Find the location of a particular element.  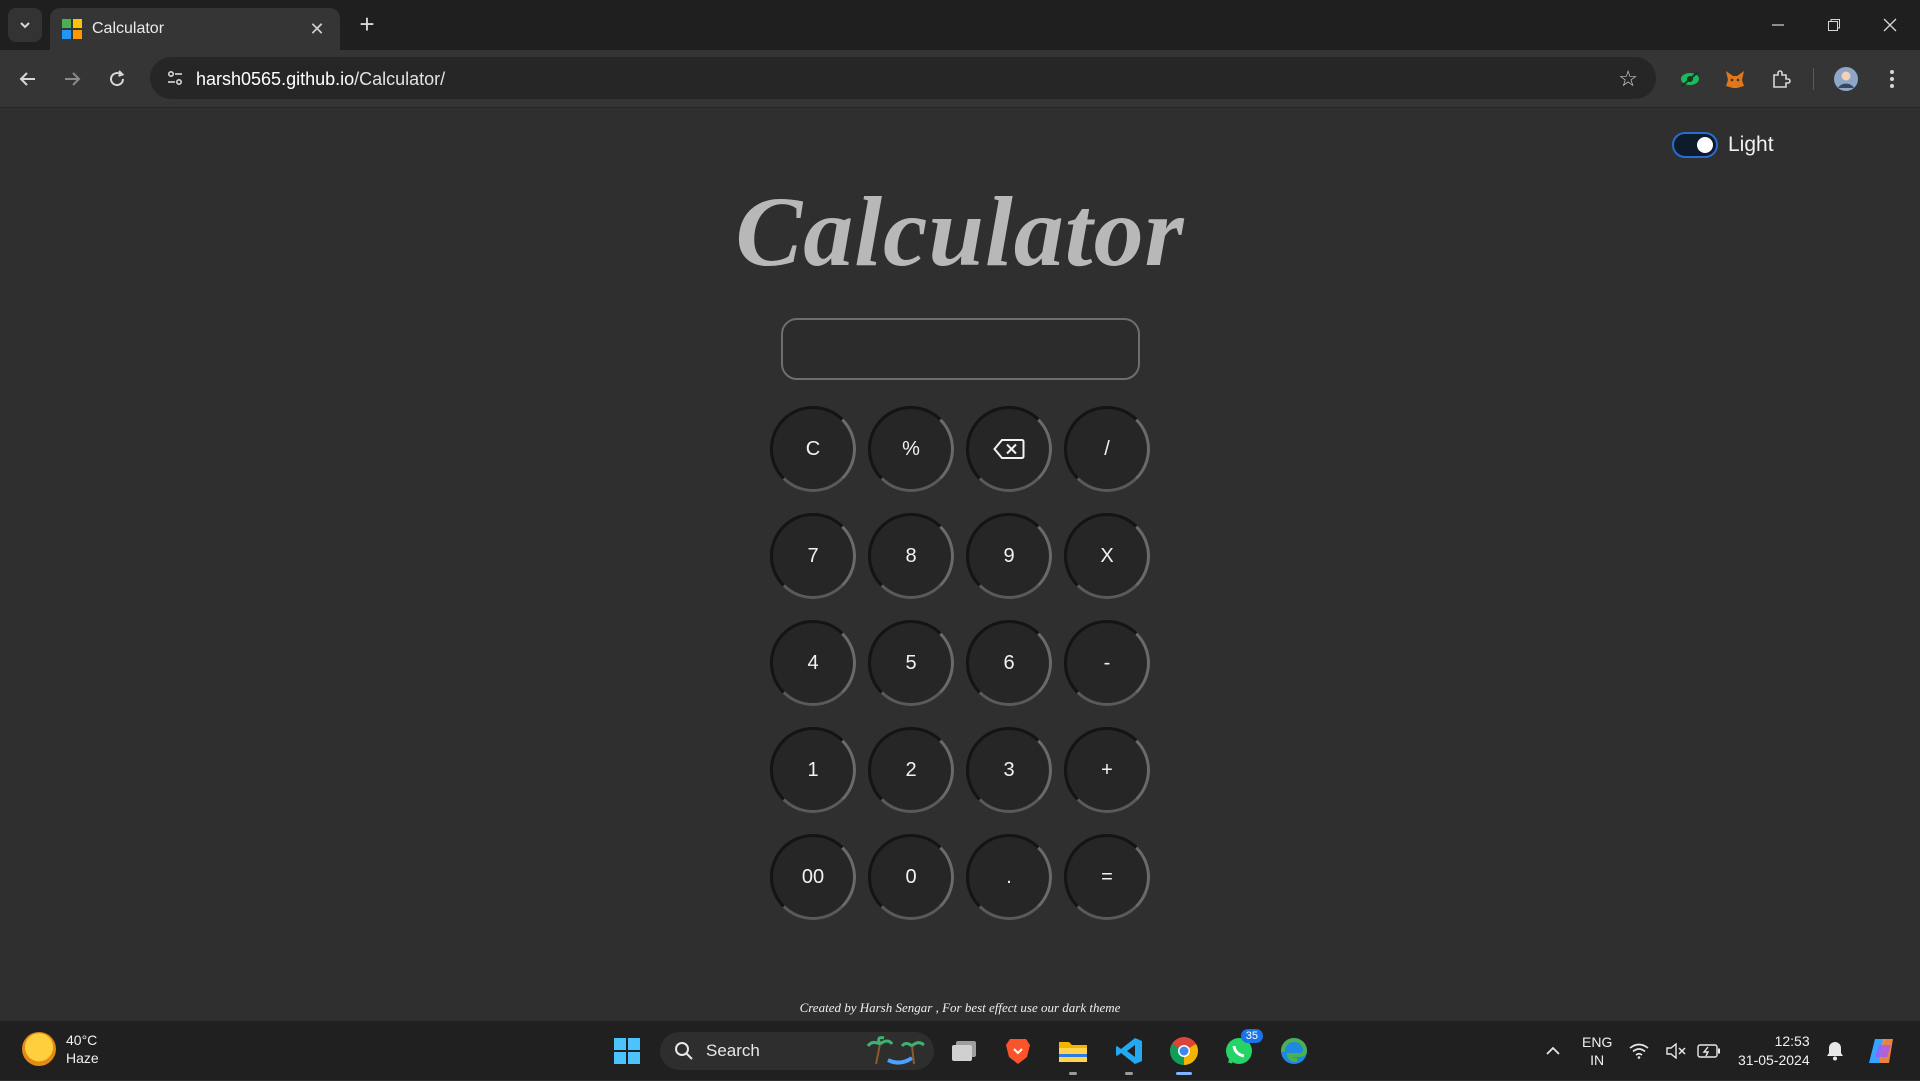

start-button is located at coordinates (627, 1051).